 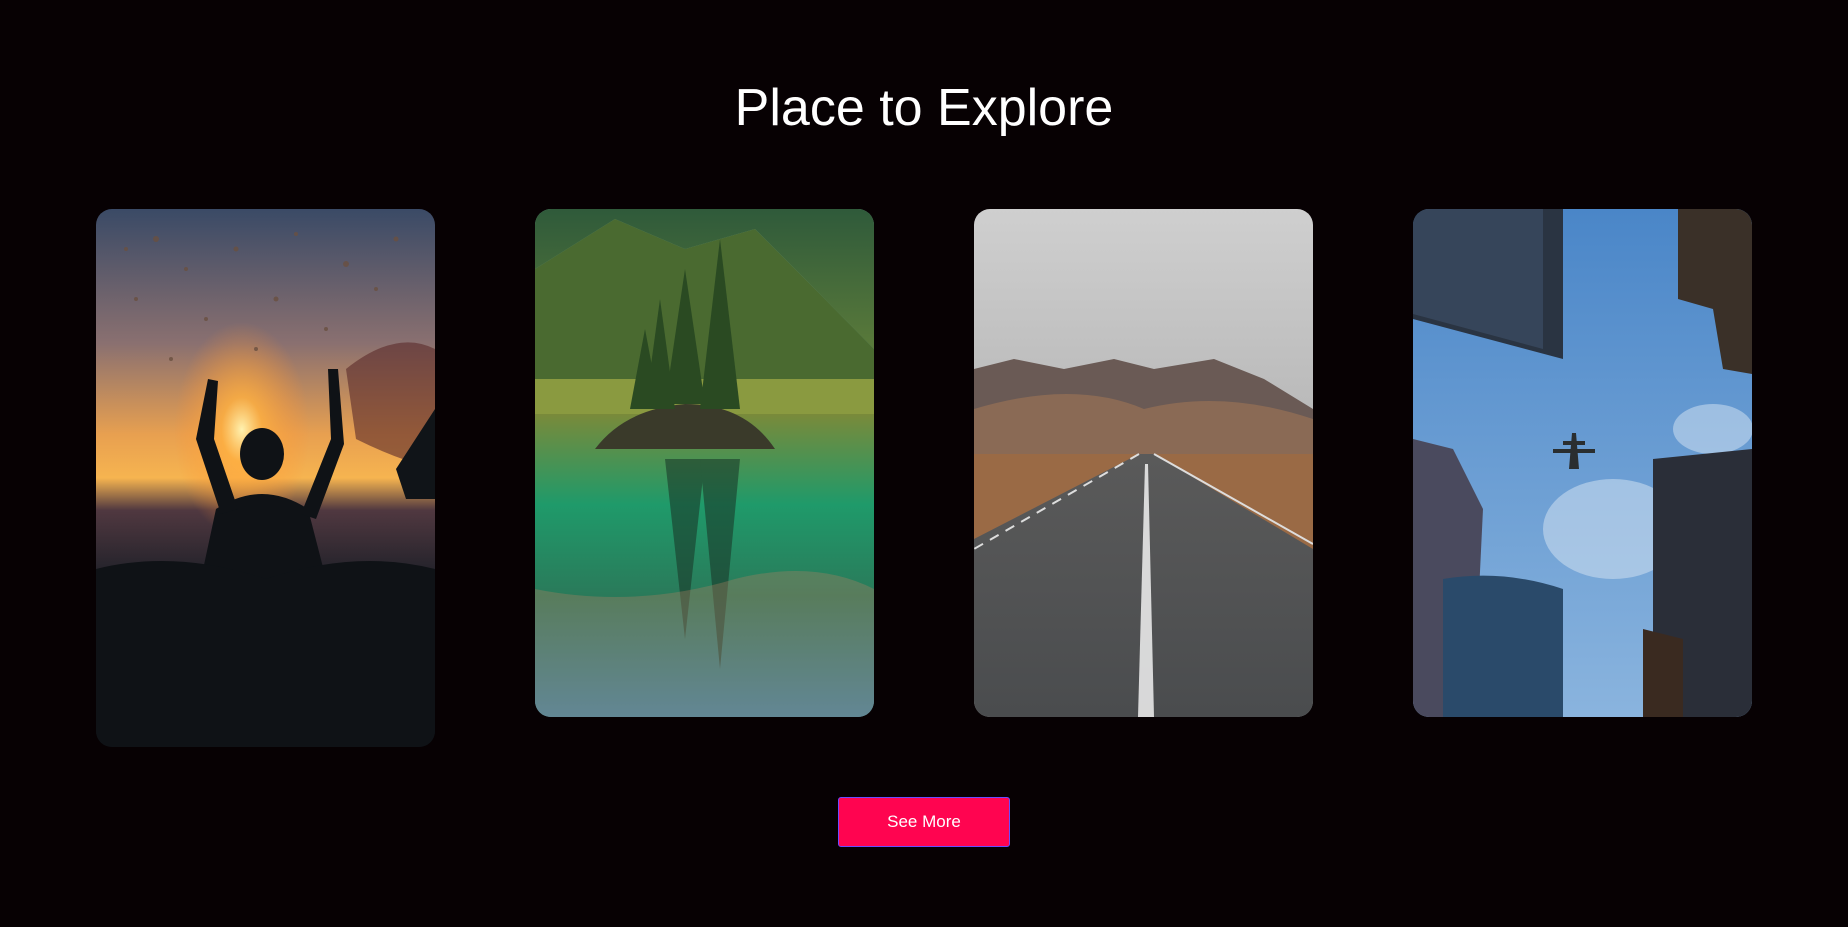 I want to click on explore-card-road, so click(x=1143, y=463).